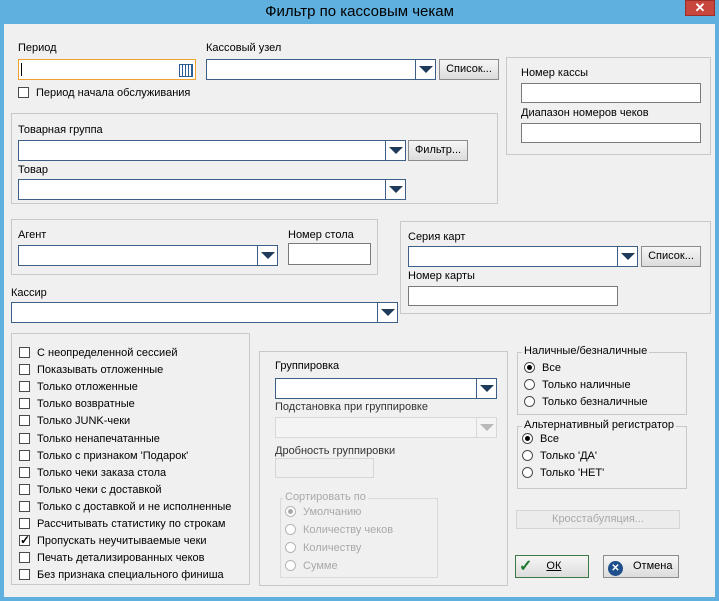 The width and height of the screenshot is (719, 601). I want to click on option-checkbox-label: Только с доставкой и не исполненные, so click(134, 506).